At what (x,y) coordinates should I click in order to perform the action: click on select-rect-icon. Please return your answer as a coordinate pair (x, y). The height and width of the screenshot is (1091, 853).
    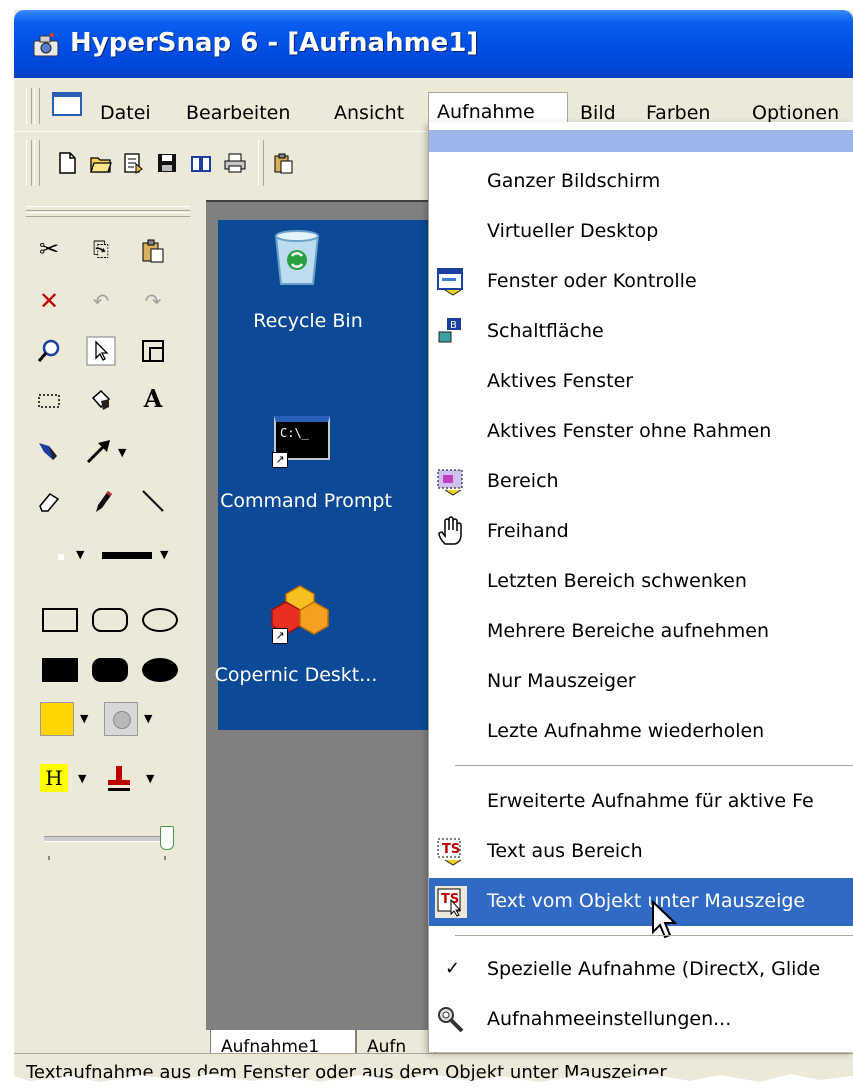
    Looking at the image, I should click on (49, 401).